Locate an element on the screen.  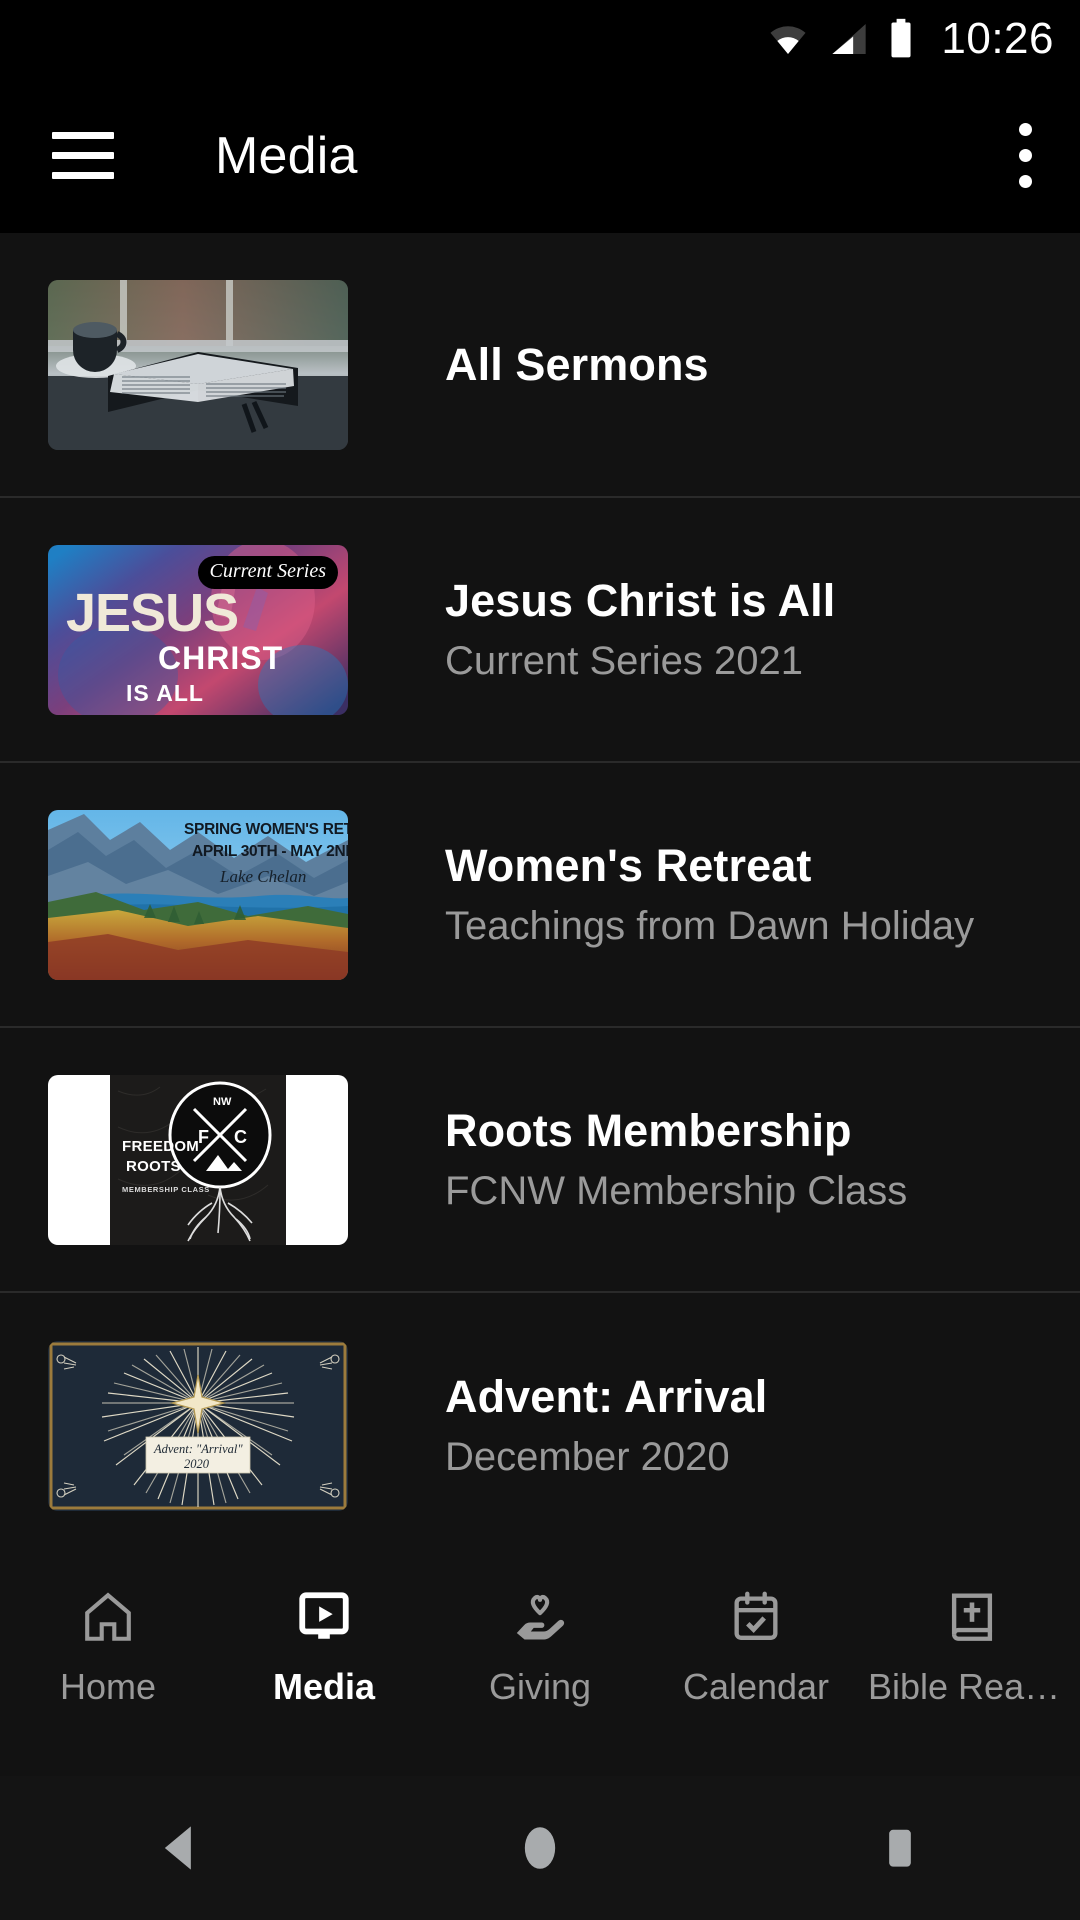
list-item-subtitle: FCNW Membership Class is located at coordinates (676, 1190).